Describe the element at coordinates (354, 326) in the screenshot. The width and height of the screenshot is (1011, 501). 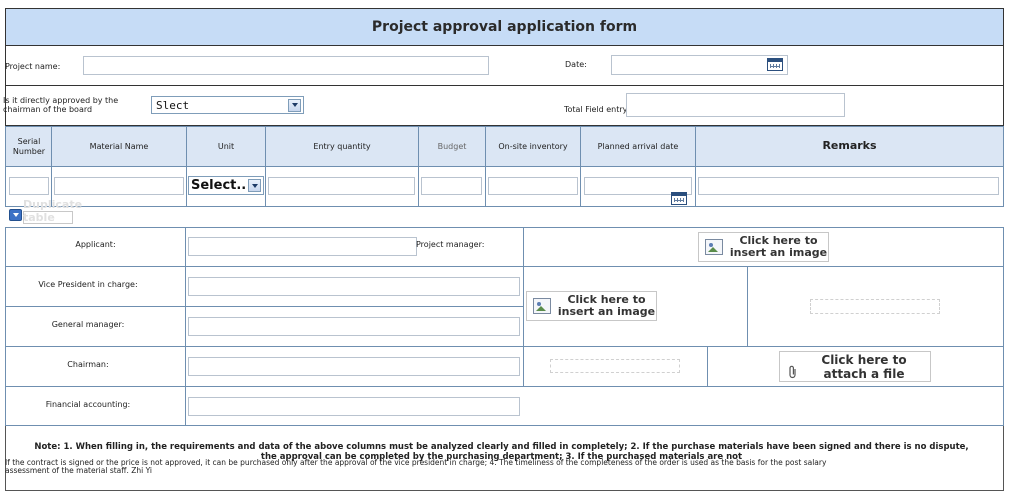
I see `general-manager-input` at that location.